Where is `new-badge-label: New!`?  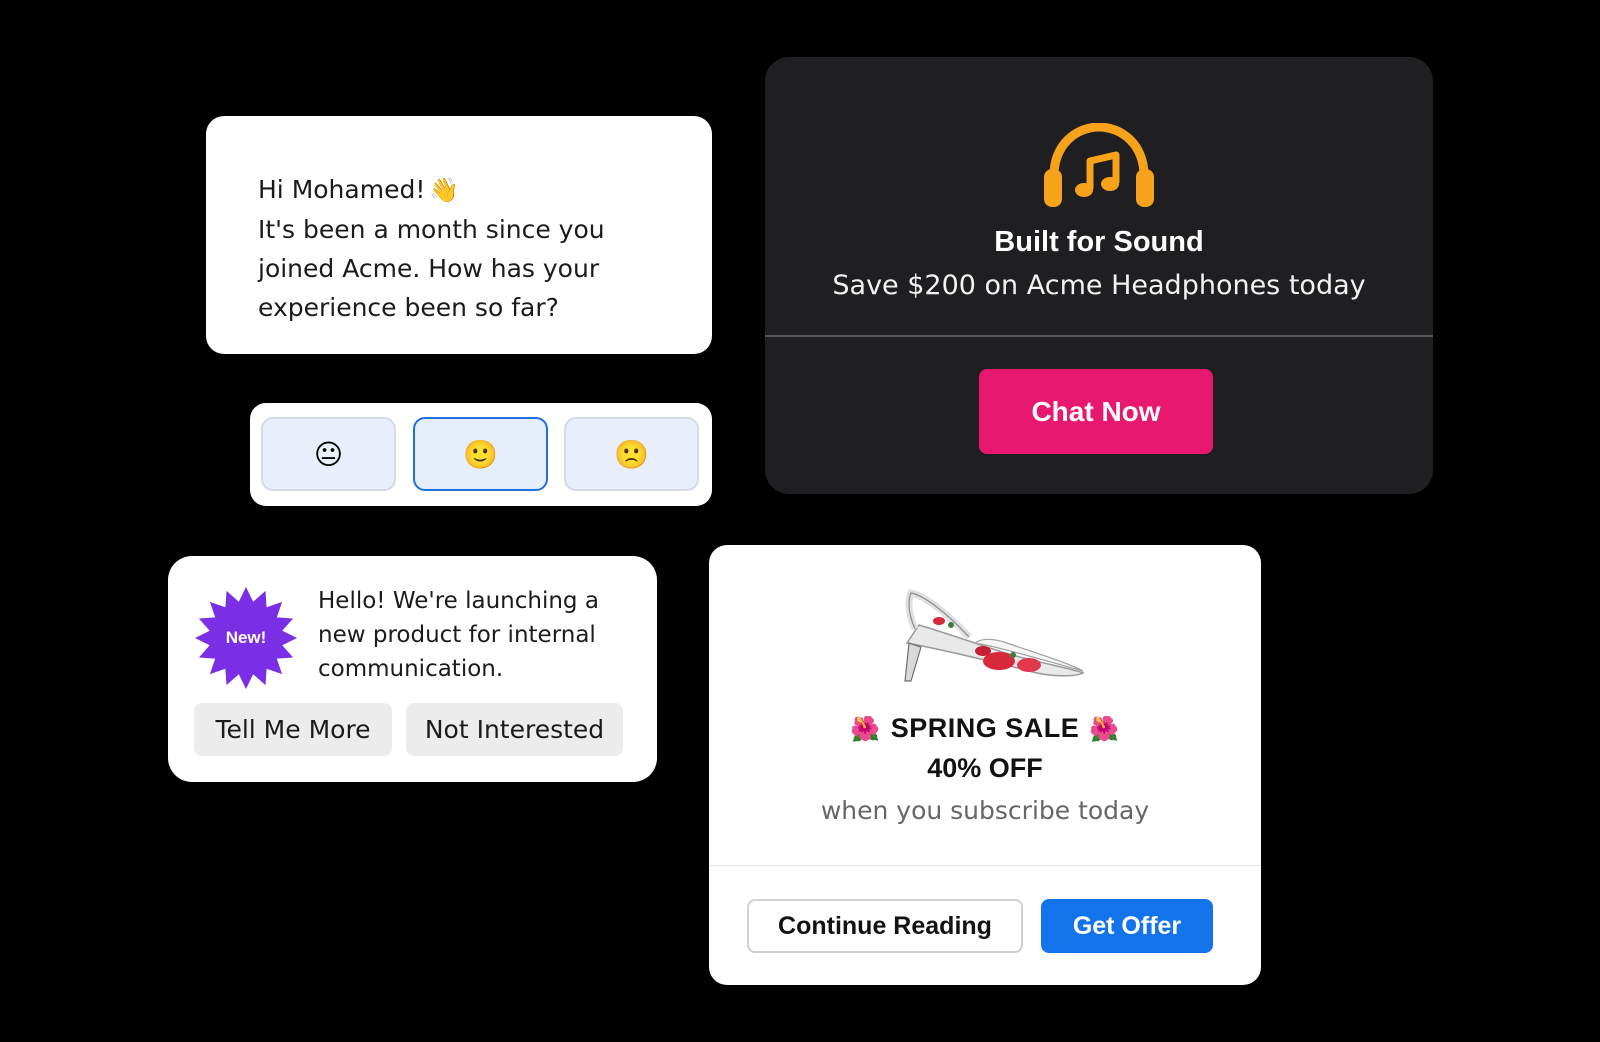 new-badge-label: New! is located at coordinates (246, 637).